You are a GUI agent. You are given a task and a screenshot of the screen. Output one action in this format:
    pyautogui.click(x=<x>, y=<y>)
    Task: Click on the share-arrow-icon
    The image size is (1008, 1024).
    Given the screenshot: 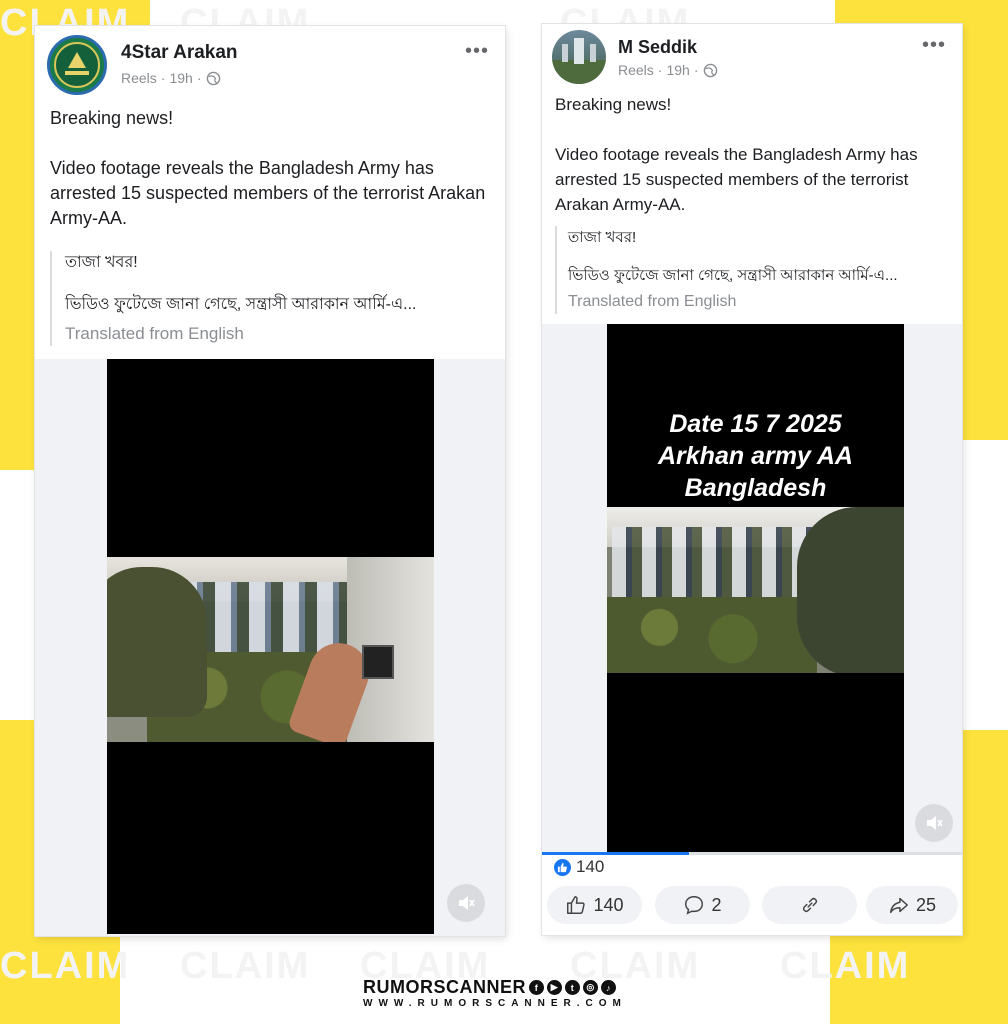 What is the action you would take?
    pyautogui.click(x=899, y=905)
    